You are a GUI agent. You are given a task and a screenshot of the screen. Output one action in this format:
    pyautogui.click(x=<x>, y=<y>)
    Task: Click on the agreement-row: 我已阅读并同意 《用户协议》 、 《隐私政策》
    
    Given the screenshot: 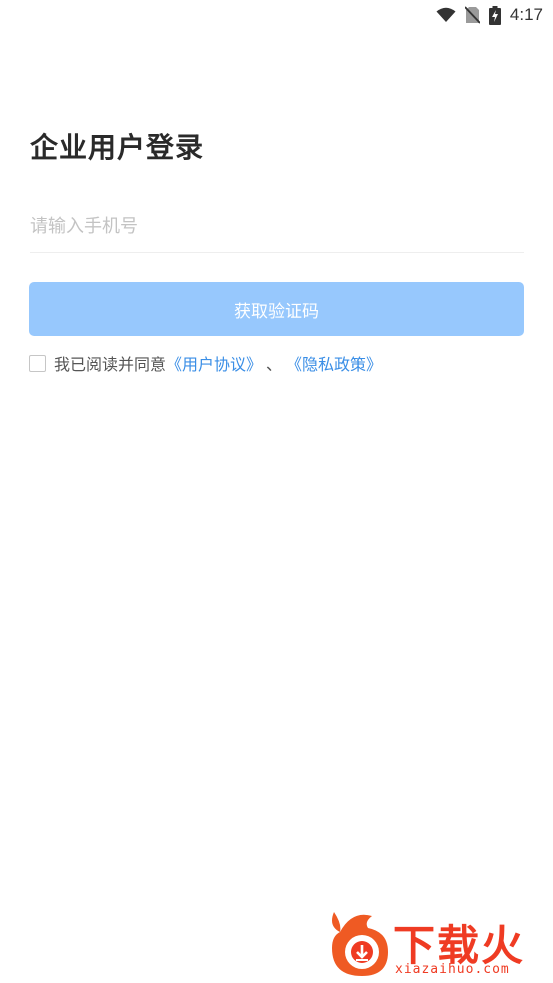 What is the action you would take?
    pyautogui.click(x=205, y=363)
    